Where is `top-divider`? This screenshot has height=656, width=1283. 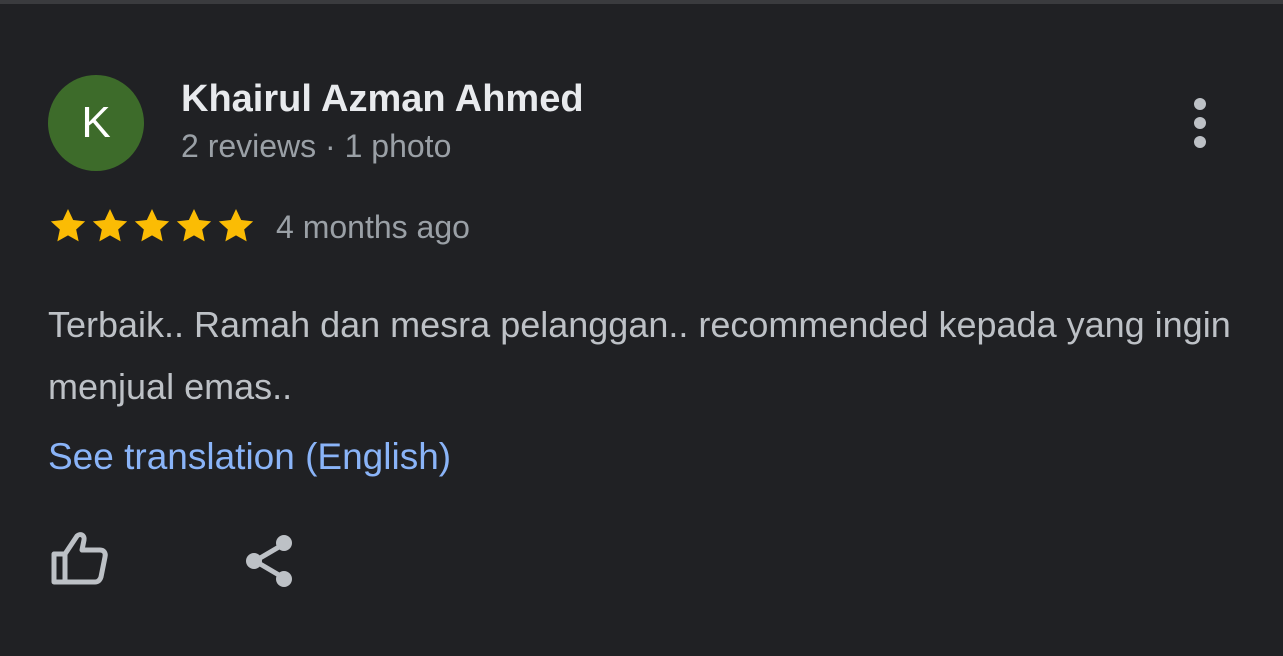
top-divider is located at coordinates (641, 2).